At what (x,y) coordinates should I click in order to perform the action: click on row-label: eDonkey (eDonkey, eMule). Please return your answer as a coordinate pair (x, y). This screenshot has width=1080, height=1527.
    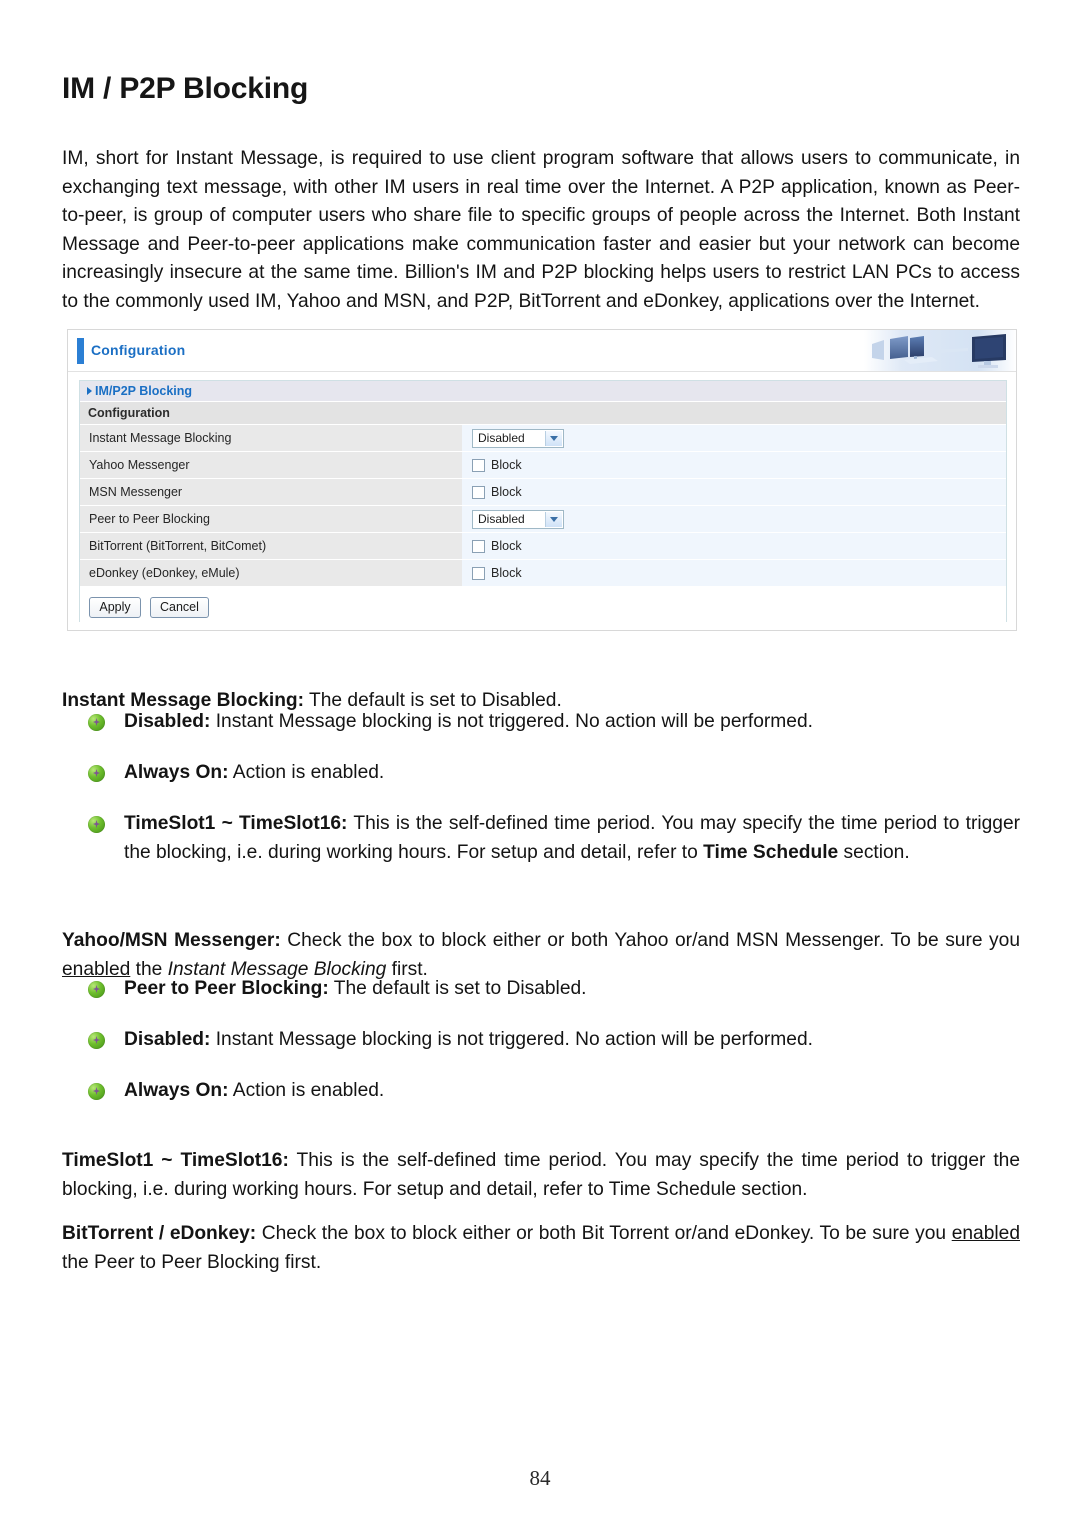
    Looking at the image, I should click on (271, 573).